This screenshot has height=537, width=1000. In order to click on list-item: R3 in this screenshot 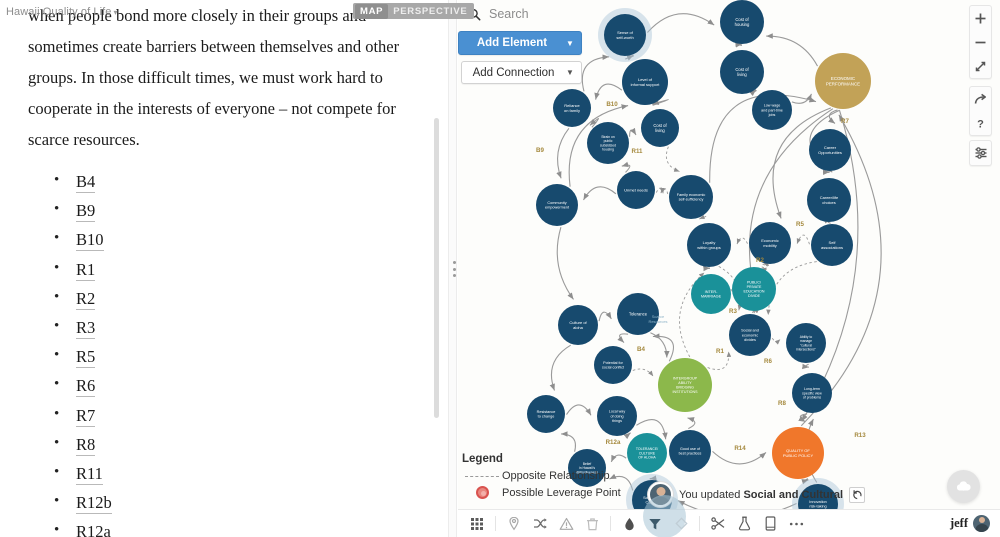, I will do `click(227, 327)`.